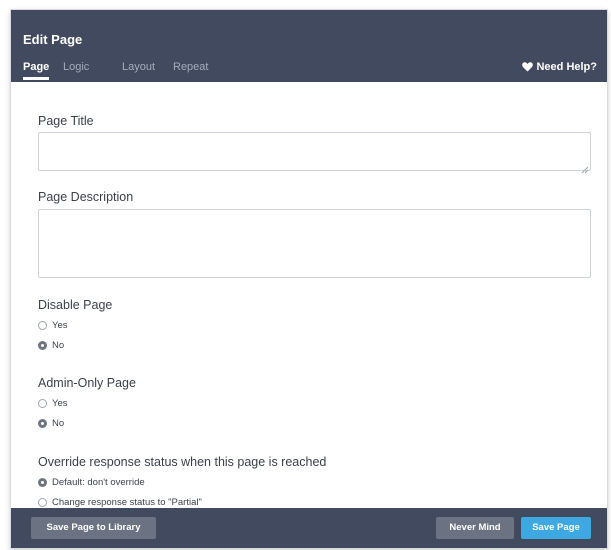 The height and width of the screenshot is (550, 611). I want to click on admin-only-yes-option: Yes, so click(53, 403).